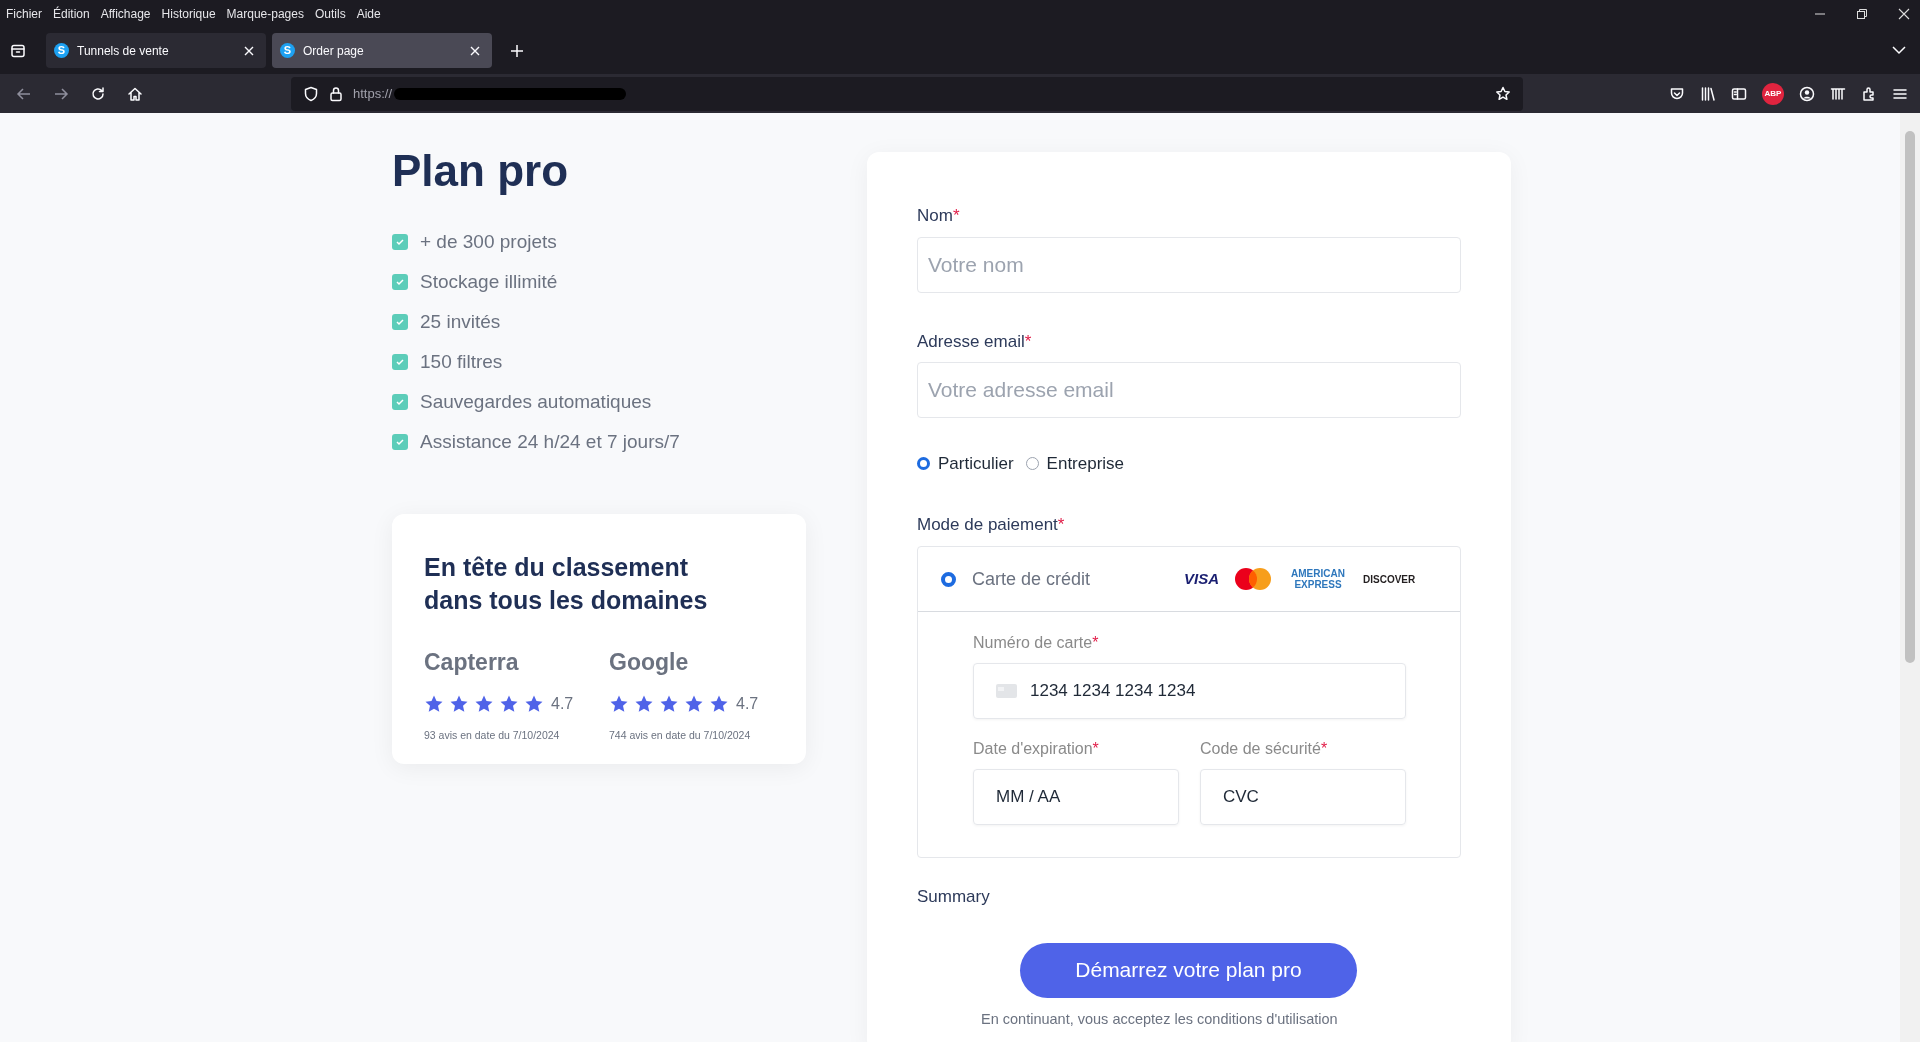 The height and width of the screenshot is (1042, 1920). Describe the element at coordinates (1078, 579) in the screenshot. I see `payment-method-label: Carte de crédit` at that location.